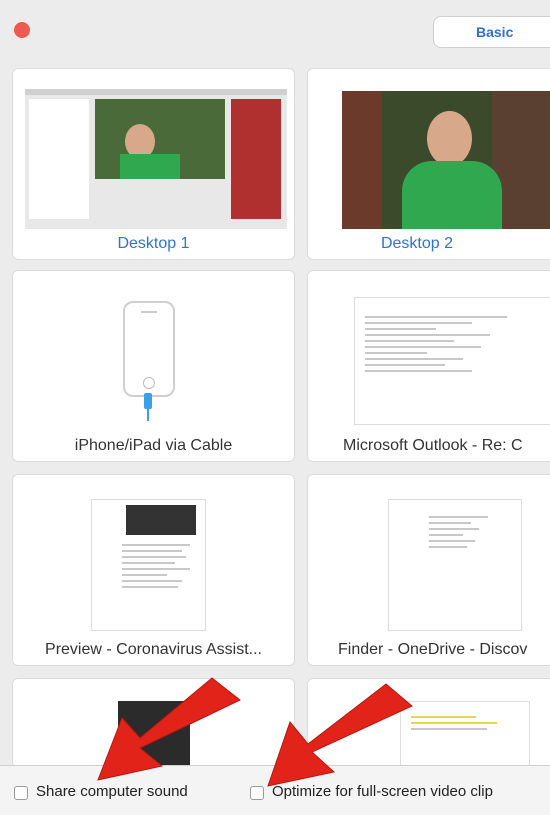  I want to click on row4-right-thumbnail, so click(465, 734).